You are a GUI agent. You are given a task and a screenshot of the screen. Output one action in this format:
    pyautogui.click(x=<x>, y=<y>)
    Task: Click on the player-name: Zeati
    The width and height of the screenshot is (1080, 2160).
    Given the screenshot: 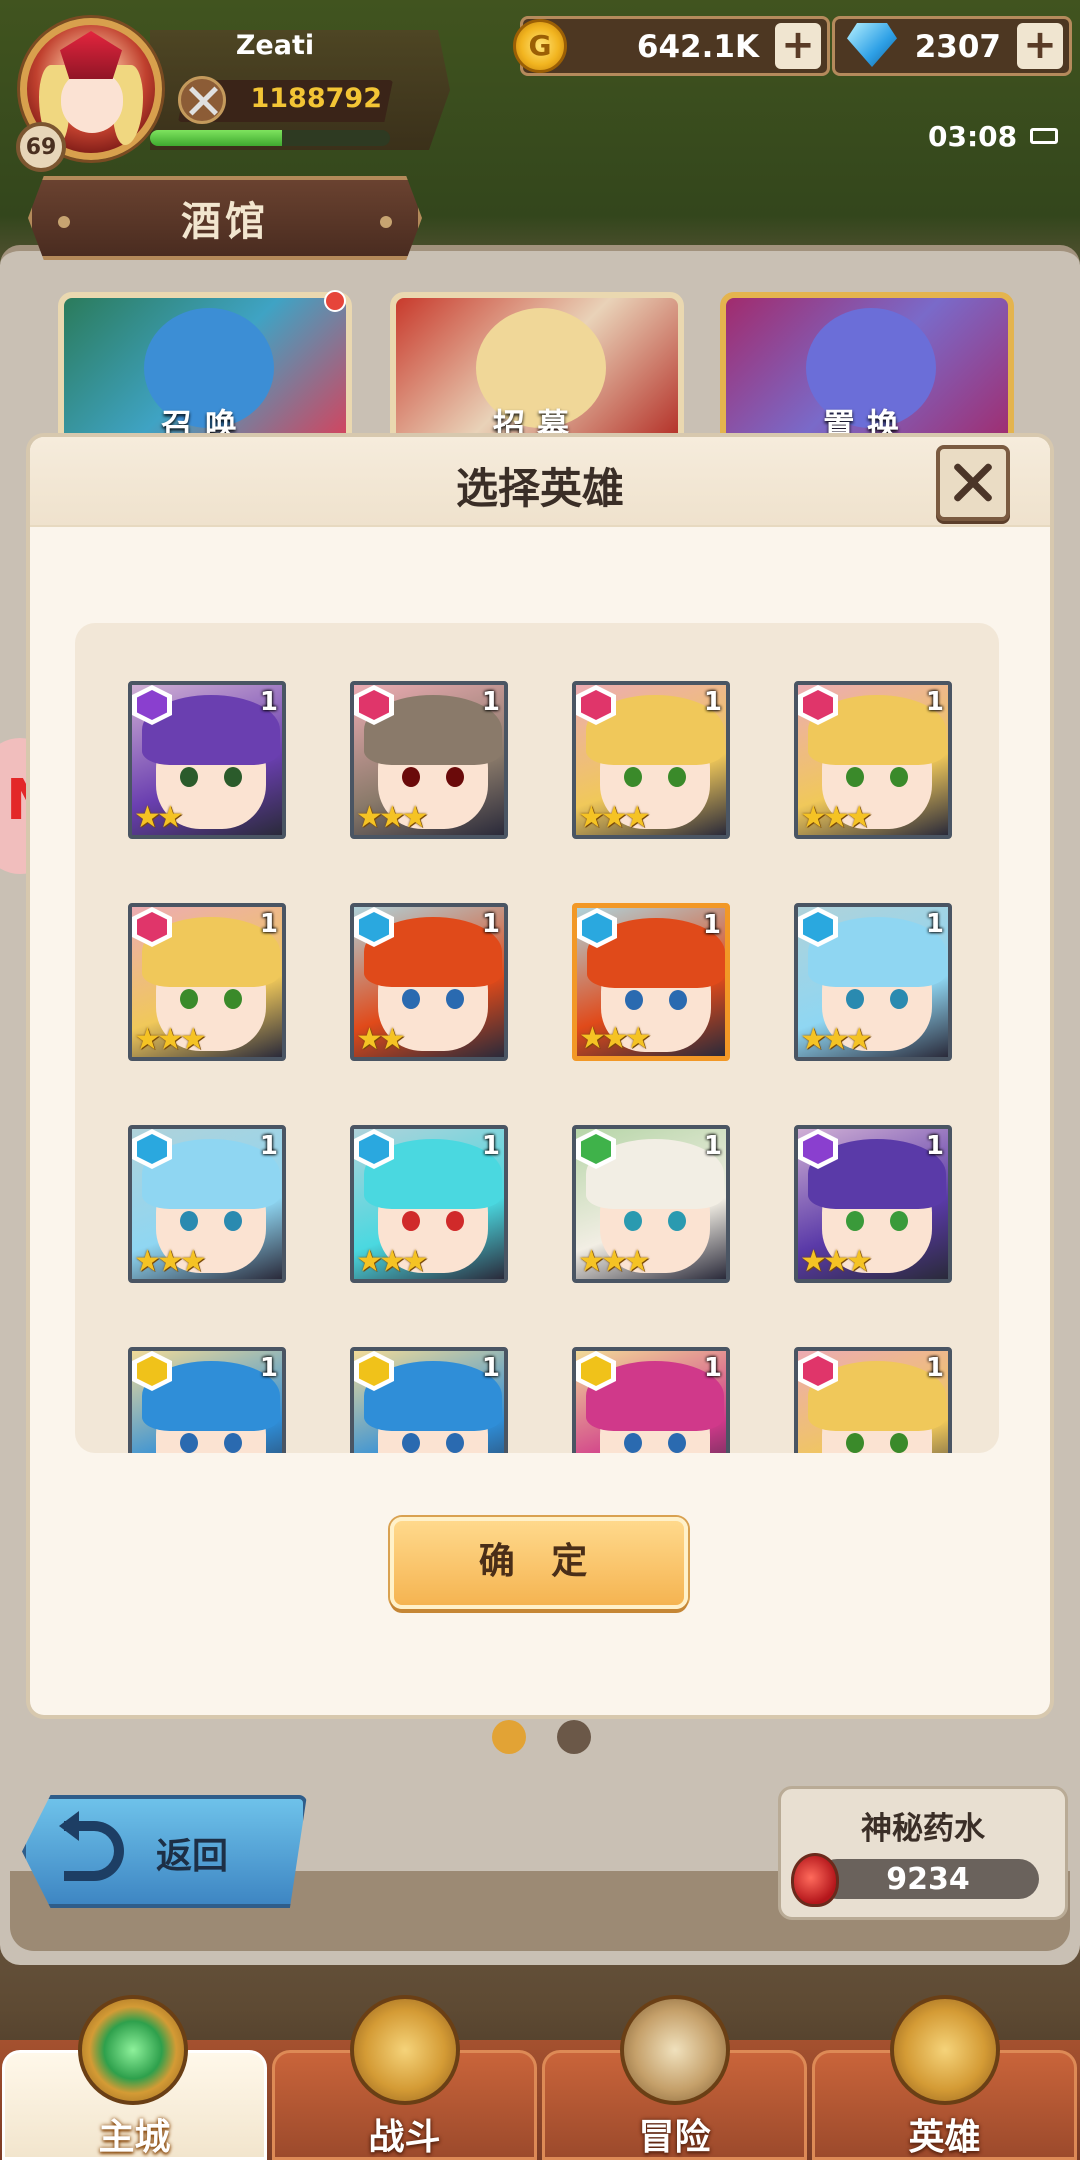 What is the action you would take?
    pyautogui.click(x=275, y=45)
    